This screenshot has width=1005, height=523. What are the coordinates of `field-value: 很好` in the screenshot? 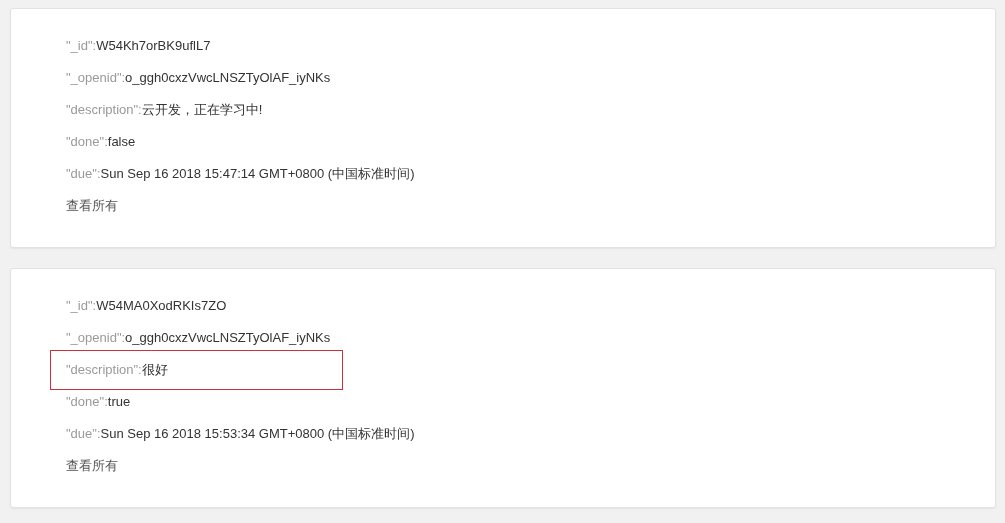 It's located at (154, 369).